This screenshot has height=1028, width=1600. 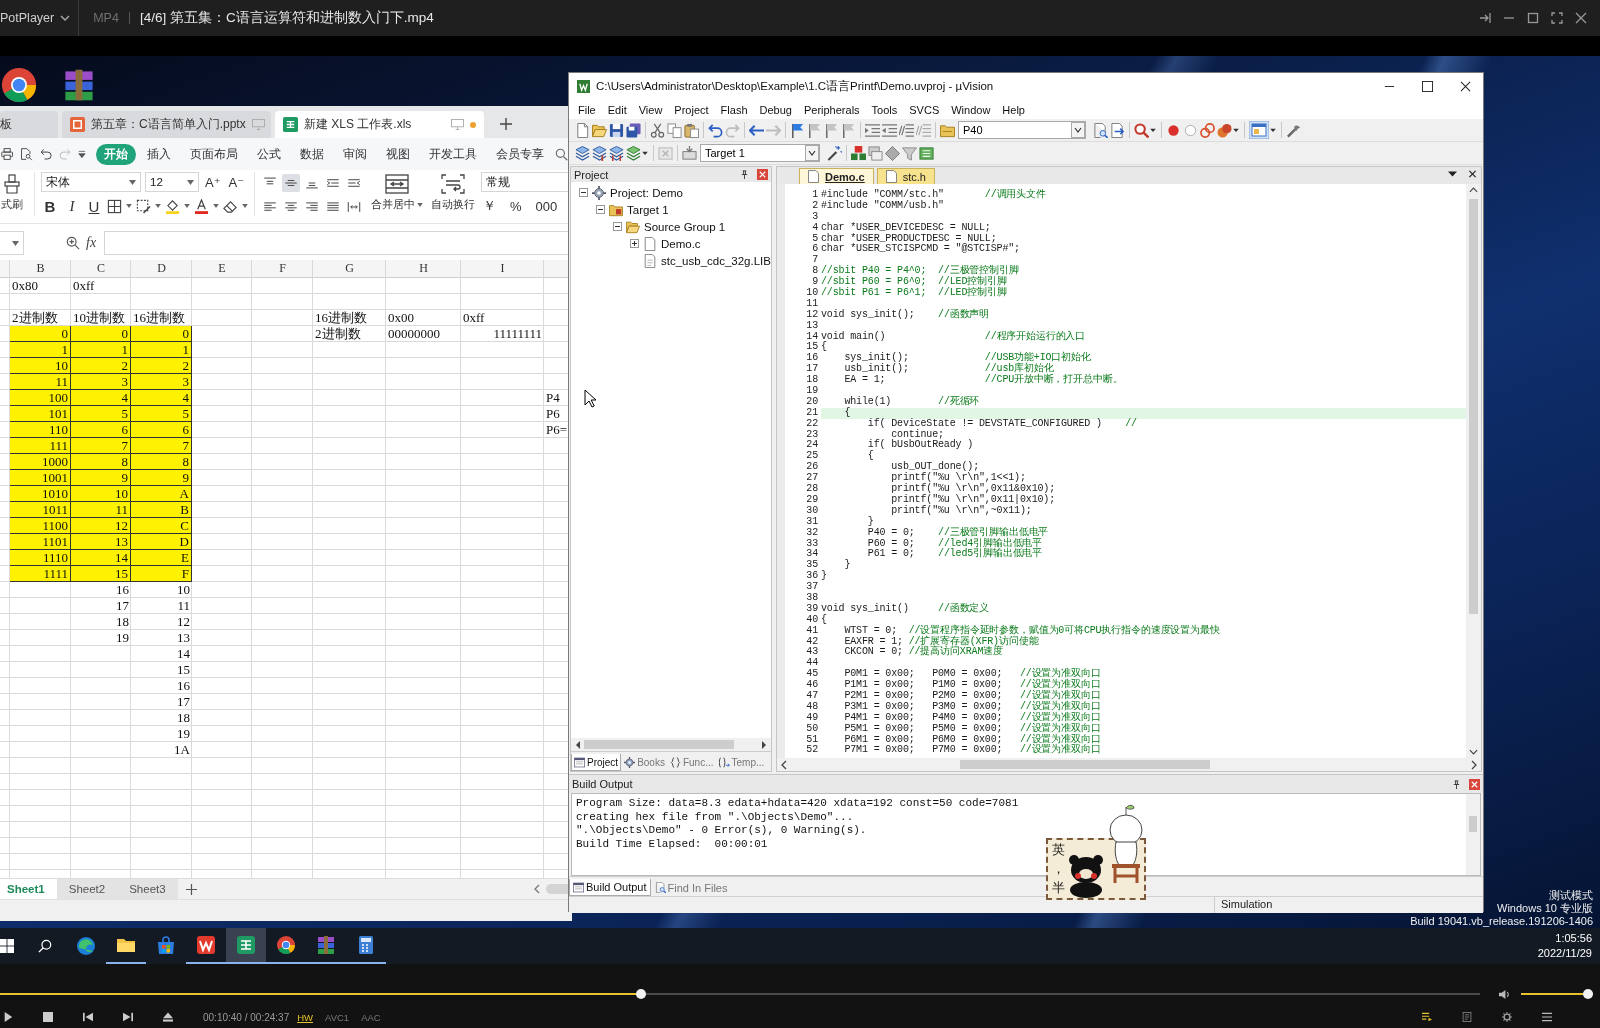 I want to click on close-icon, so click(x=1465, y=86).